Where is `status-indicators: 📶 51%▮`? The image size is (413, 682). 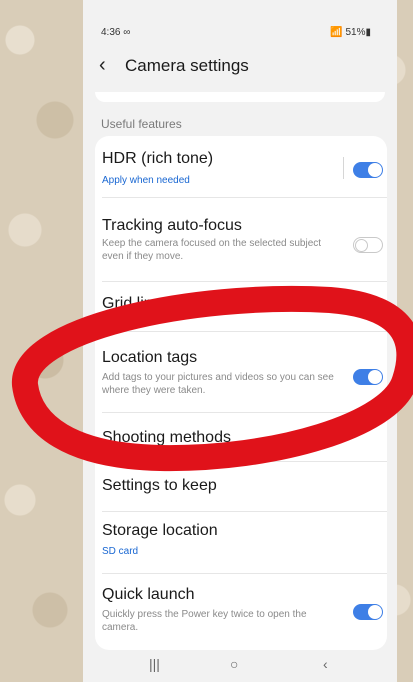
status-indicators: 📶 51%▮ is located at coordinates (350, 32).